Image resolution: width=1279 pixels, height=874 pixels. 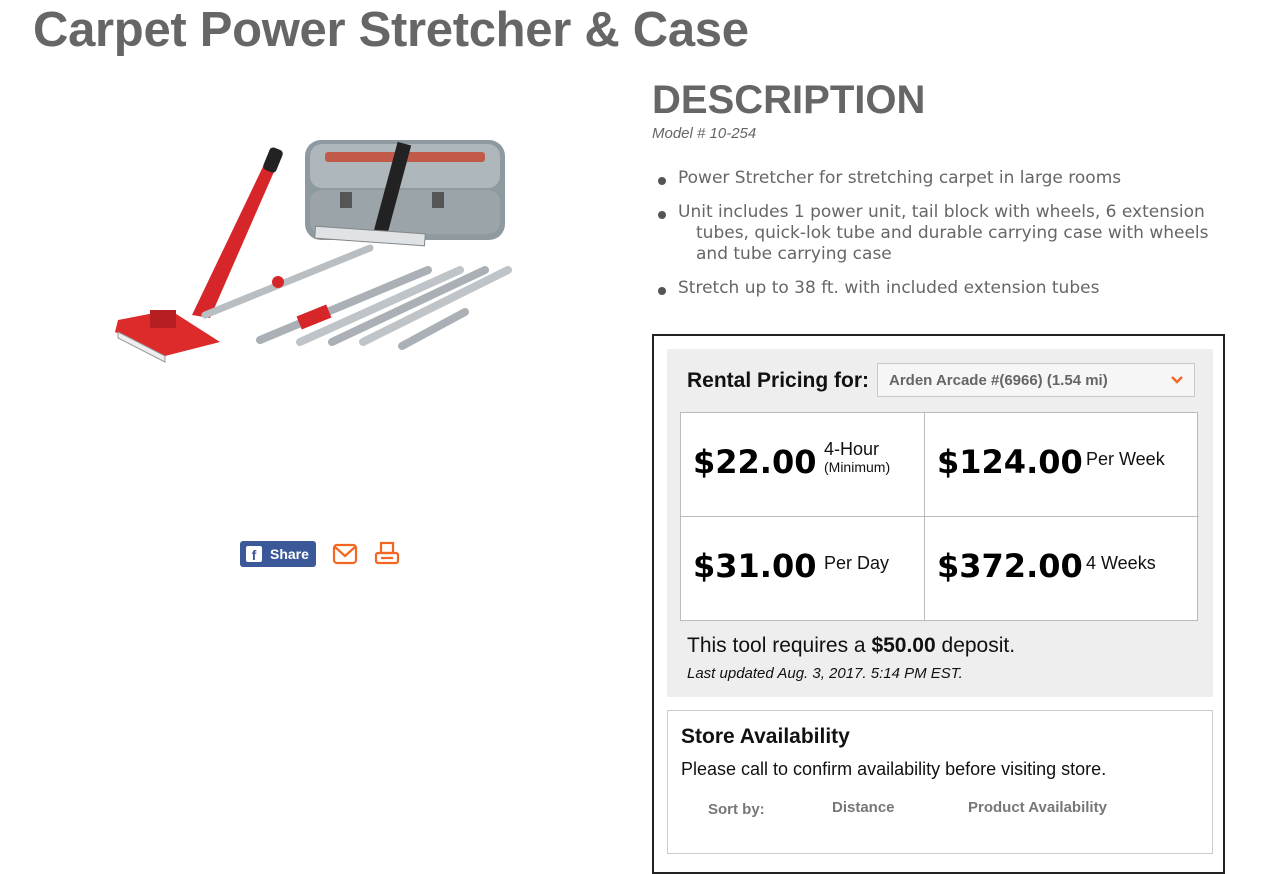 What do you see at coordinates (1125, 459) in the screenshot?
I see `price-period: Per Week` at bounding box center [1125, 459].